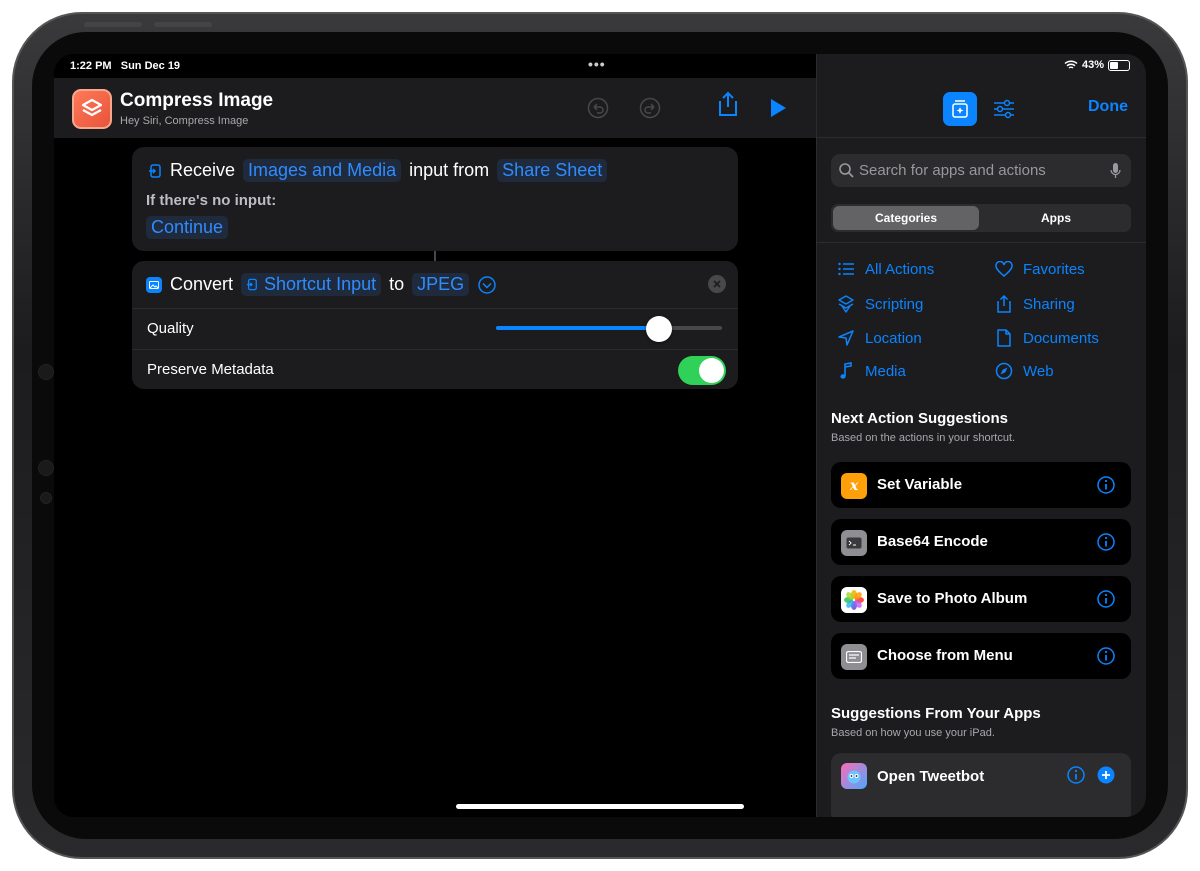 This screenshot has width=1200, height=871. Describe the element at coordinates (441, 284) in the screenshot. I see `format-token: JPEG` at that location.